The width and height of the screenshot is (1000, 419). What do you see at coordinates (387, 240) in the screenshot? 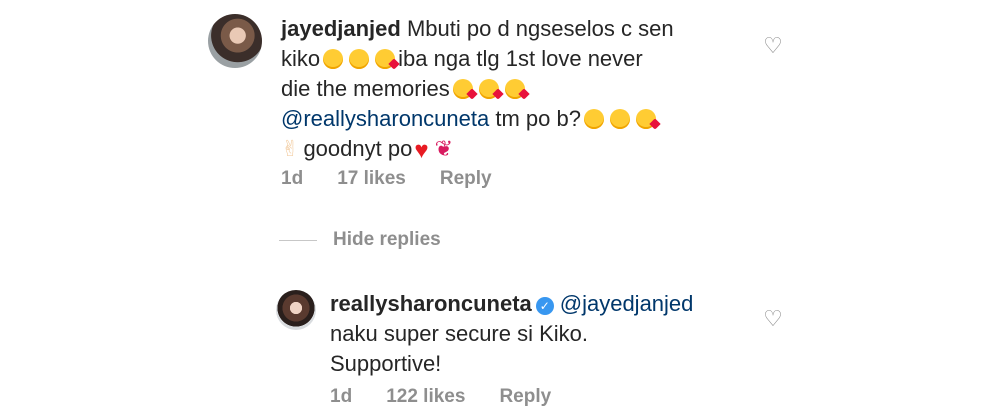
I see `hide-replies-label: Hide replies` at bounding box center [387, 240].